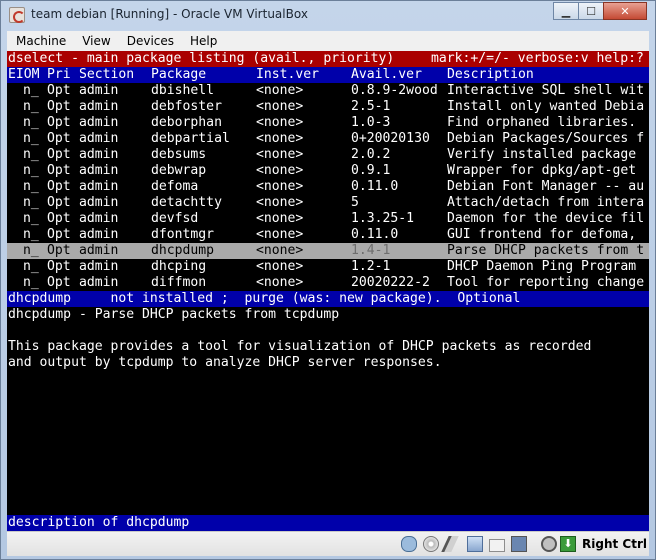 This screenshot has width=656, height=560. What do you see at coordinates (475, 544) in the screenshot?
I see `network-icon` at bounding box center [475, 544].